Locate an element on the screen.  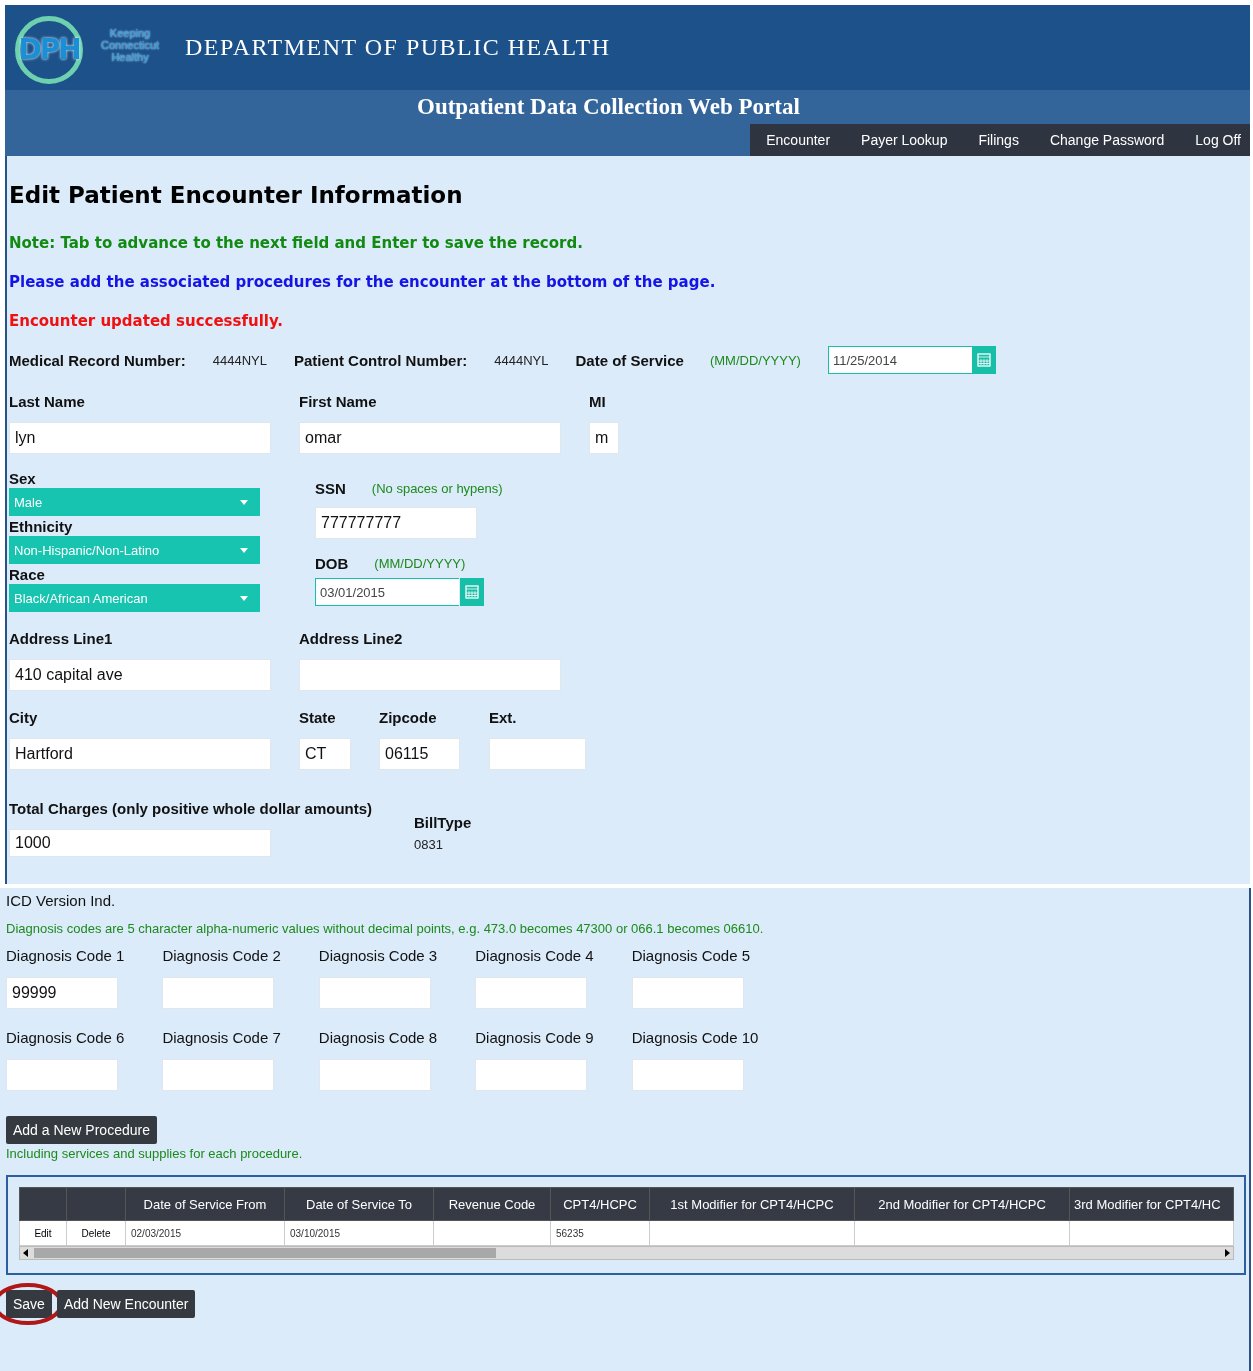
field-label: Total Charges (only positive whole dollar amounts) is located at coordinates (191, 808).